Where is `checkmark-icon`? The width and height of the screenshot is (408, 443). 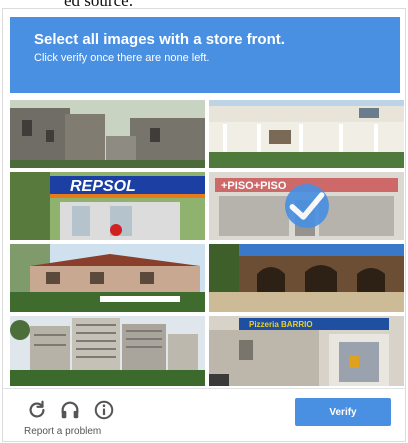 checkmark-icon is located at coordinates (306, 206).